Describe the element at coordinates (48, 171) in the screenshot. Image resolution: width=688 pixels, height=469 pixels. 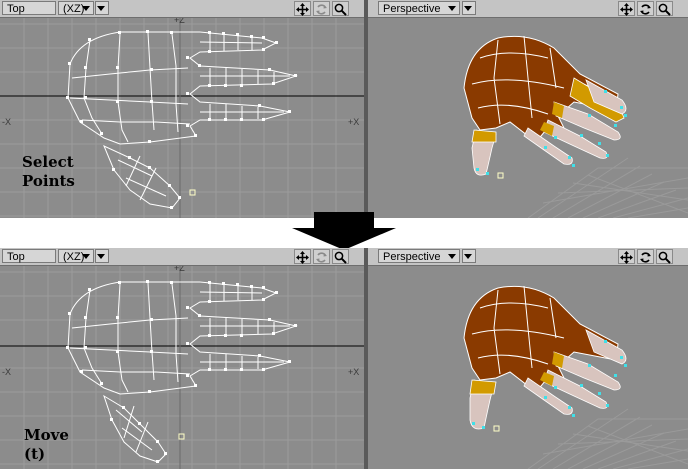
I see `step-caption: Select Points` at that location.